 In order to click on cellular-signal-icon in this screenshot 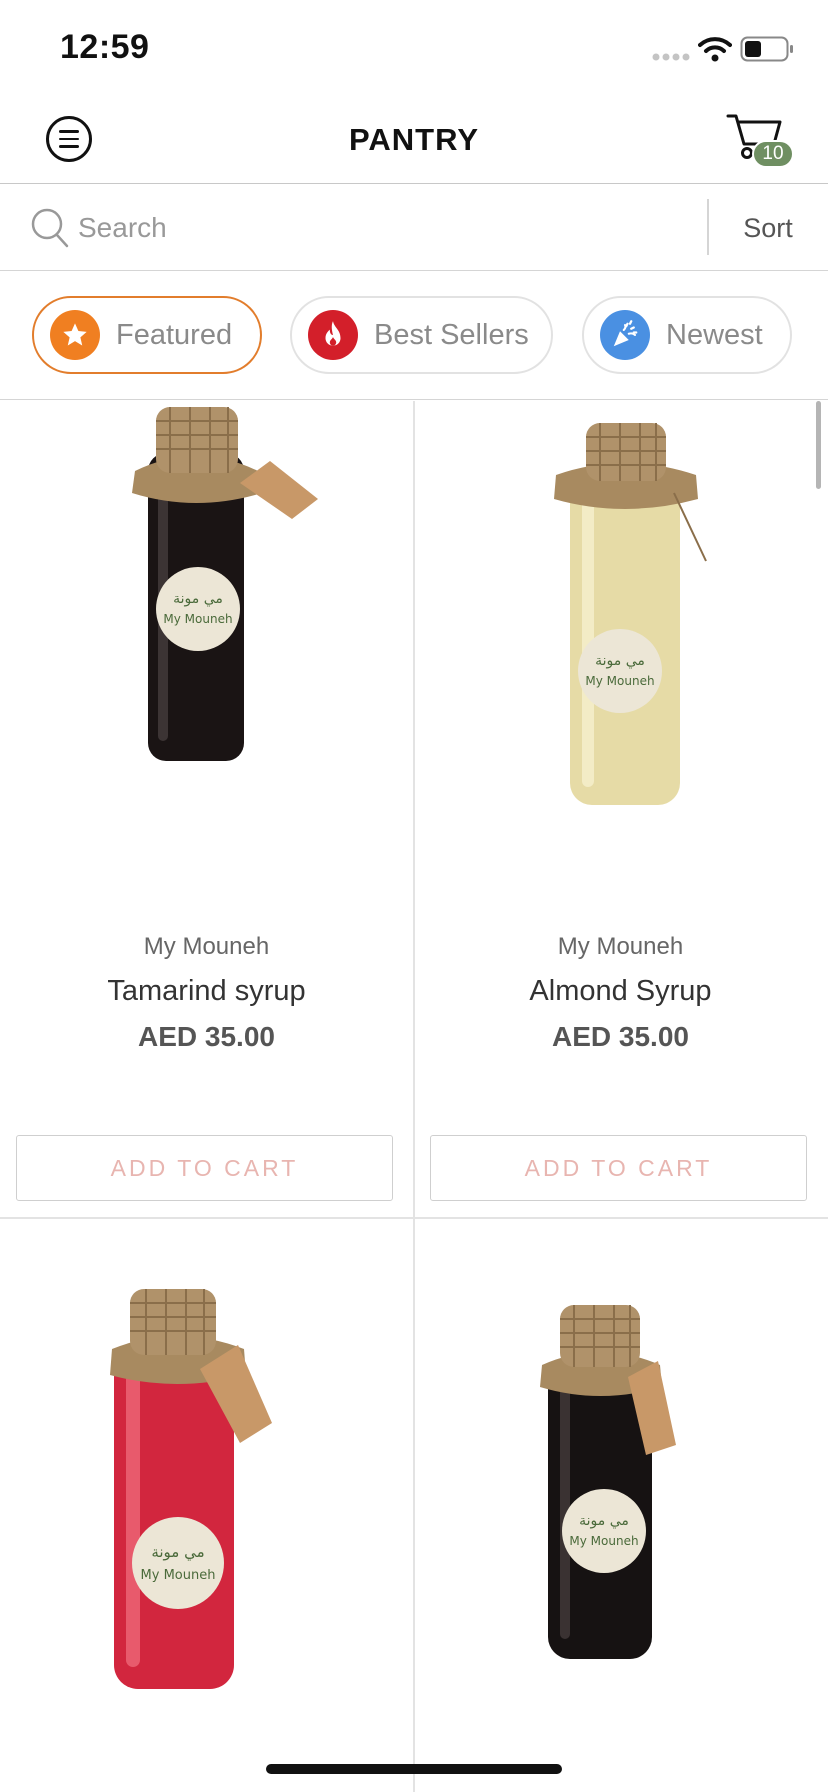, I will do `click(671, 57)`.